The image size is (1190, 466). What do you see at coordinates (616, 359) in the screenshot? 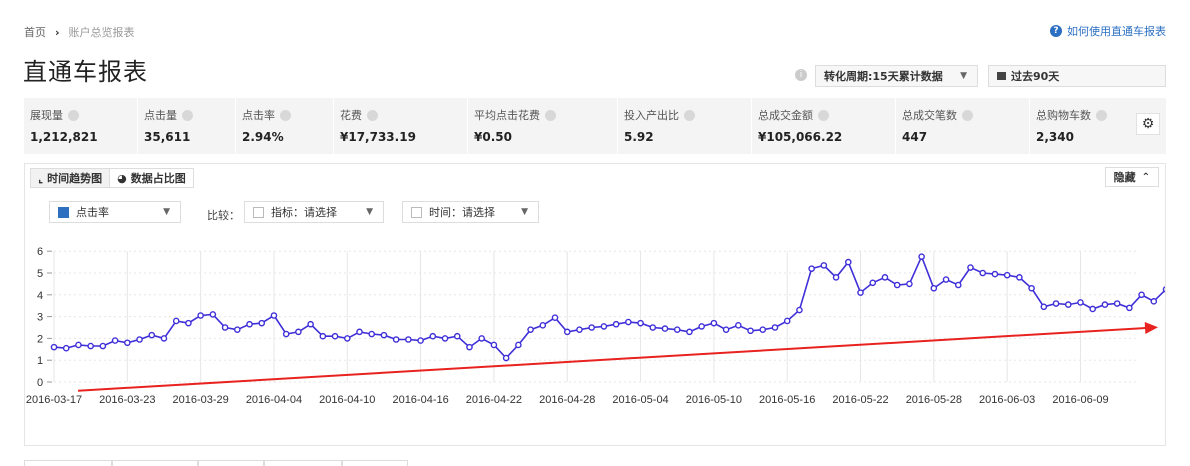
I see `trend-arrow-line` at bounding box center [616, 359].